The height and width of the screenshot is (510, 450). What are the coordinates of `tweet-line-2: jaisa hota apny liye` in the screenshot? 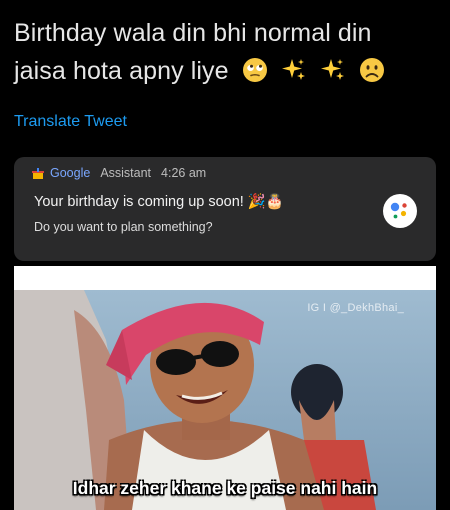 It's located at (121, 71).